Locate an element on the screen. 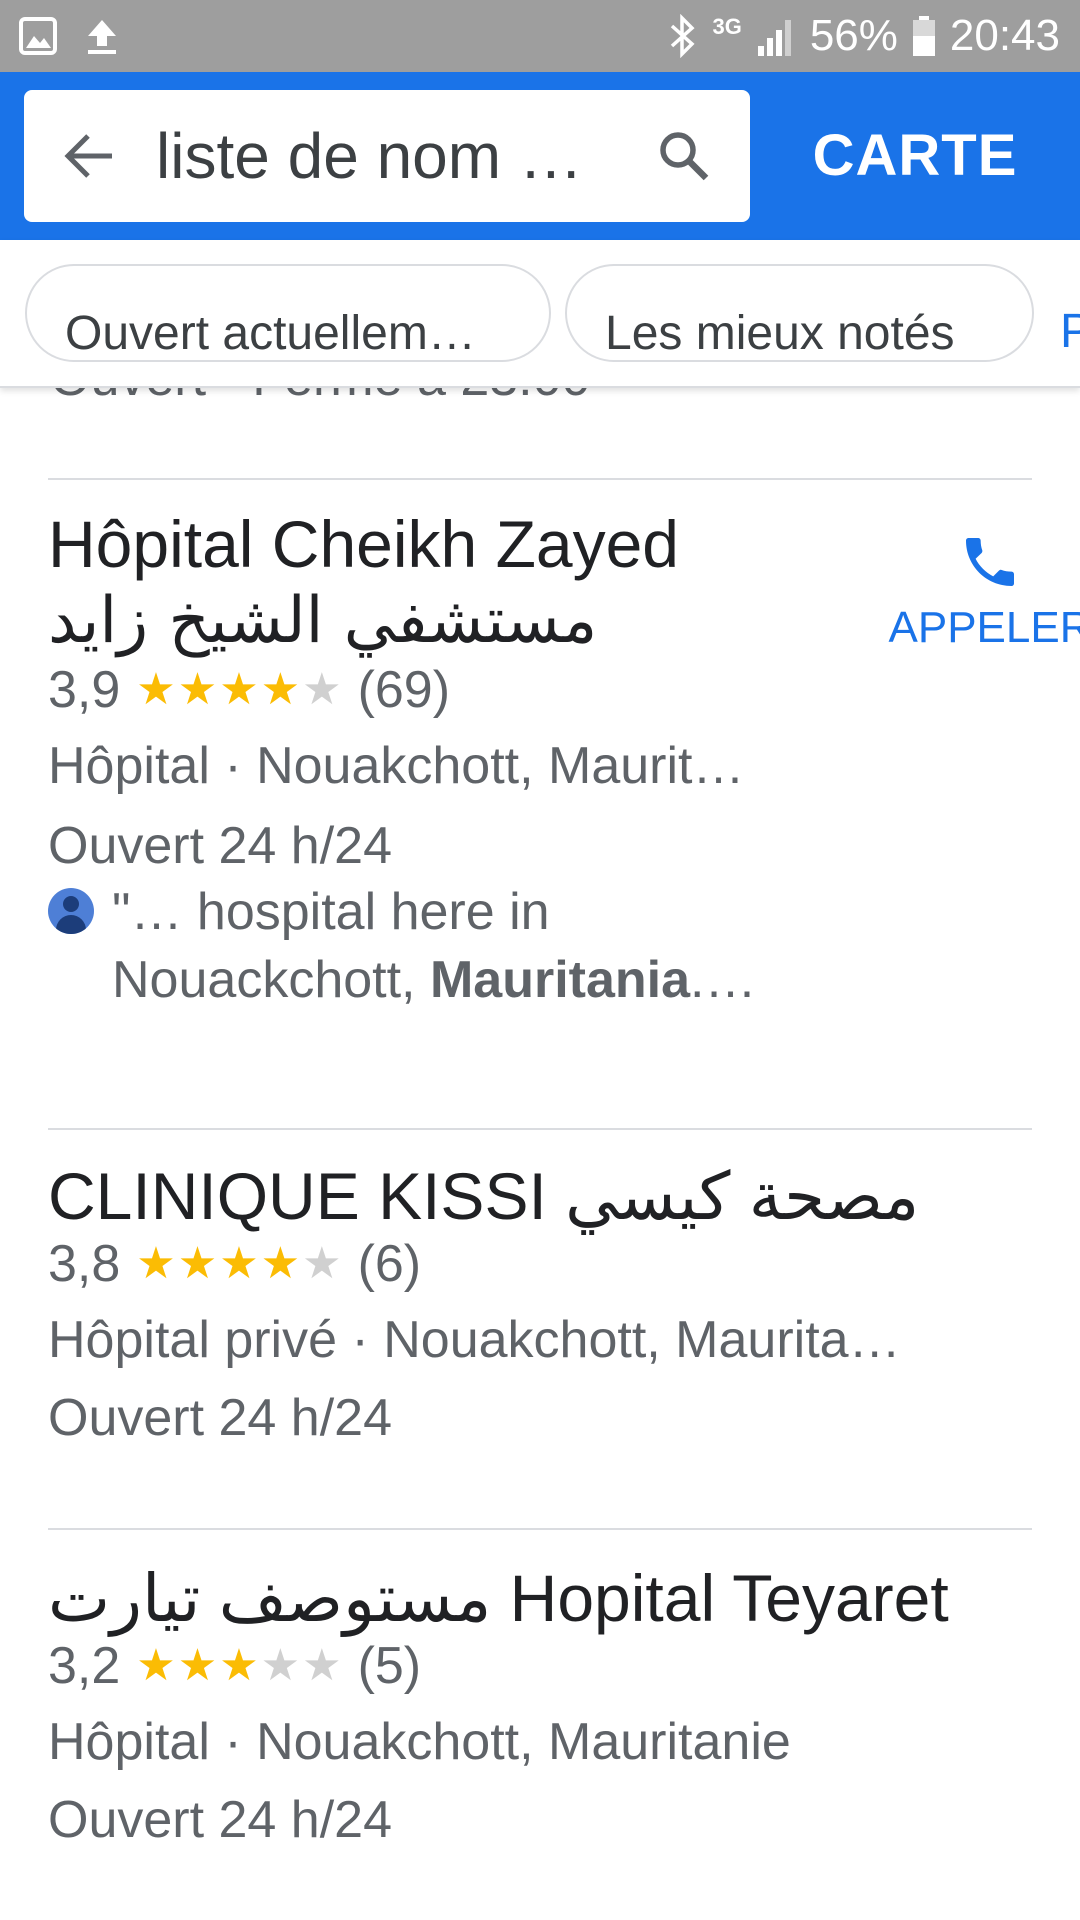  call-button: APPELER is located at coordinates (980, 591).